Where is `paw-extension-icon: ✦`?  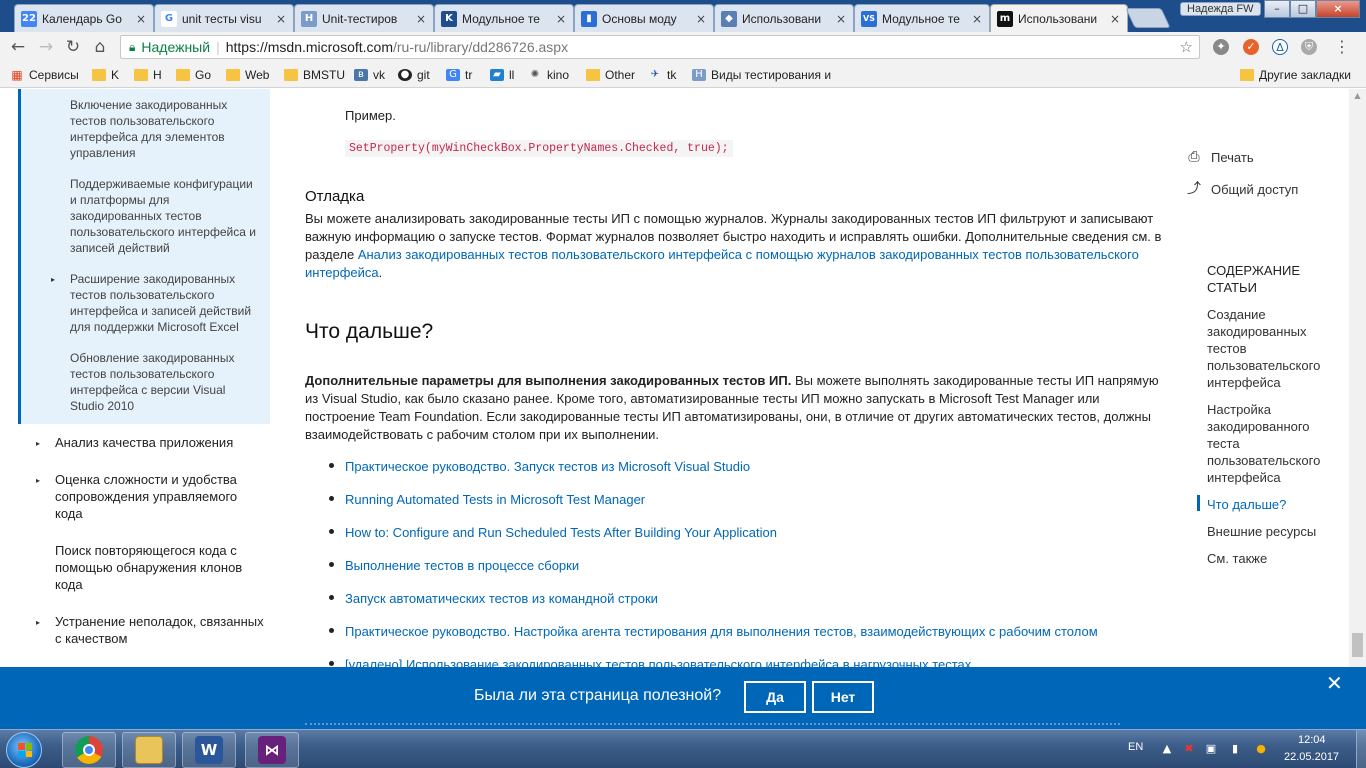 paw-extension-icon: ✦ is located at coordinates (1221, 47).